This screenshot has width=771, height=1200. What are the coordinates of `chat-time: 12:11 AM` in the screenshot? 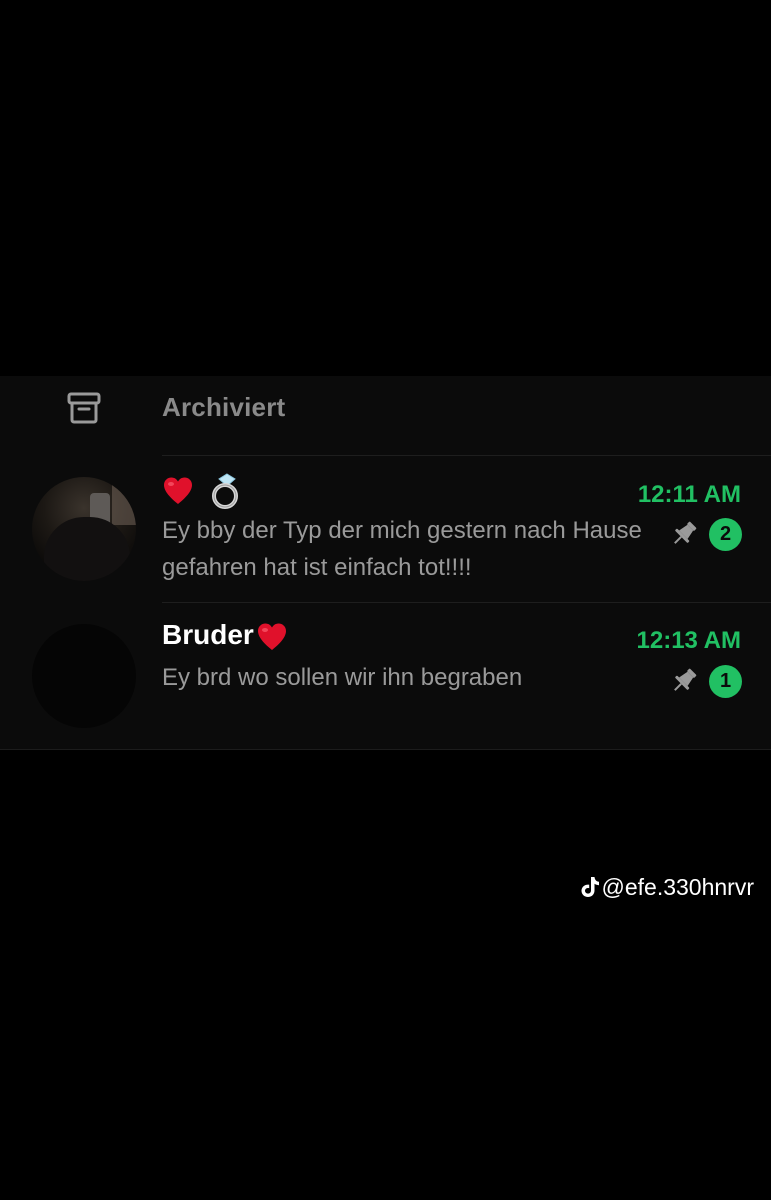 It's located at (689, 494).